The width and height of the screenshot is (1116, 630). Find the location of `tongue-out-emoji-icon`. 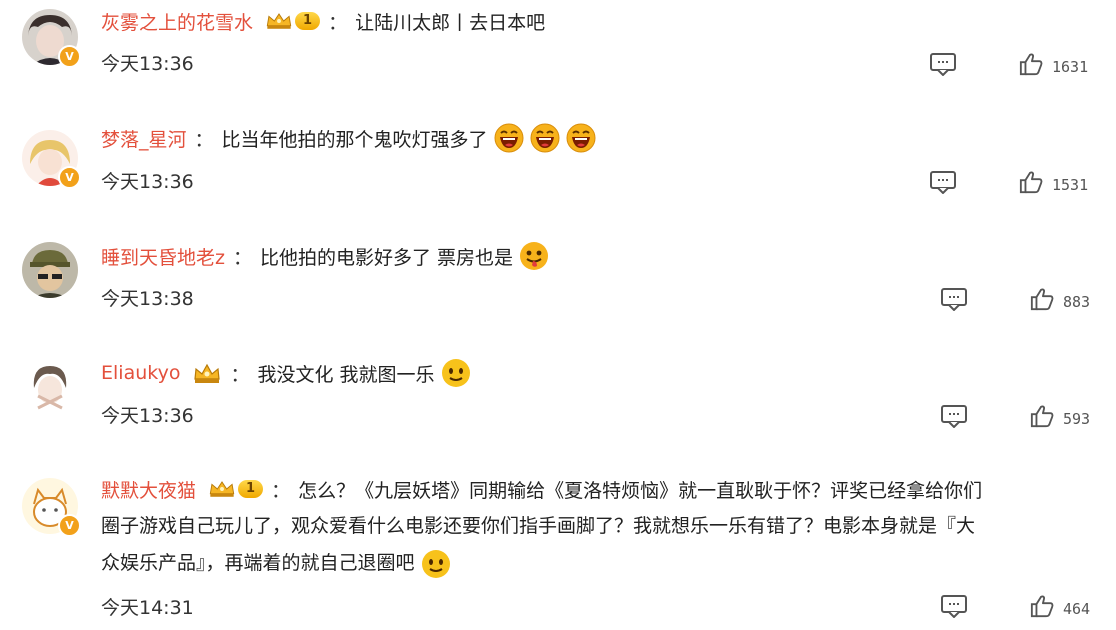

tongue-out-emoji-icon is located at coordinates (534, 256).